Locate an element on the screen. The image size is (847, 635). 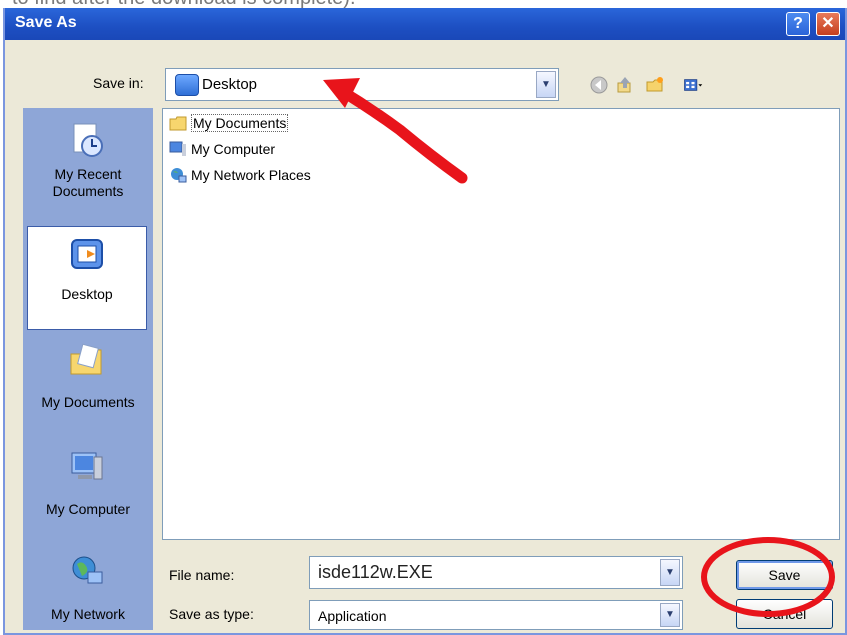
new-folder-icon is located at coordinates (655, 85).